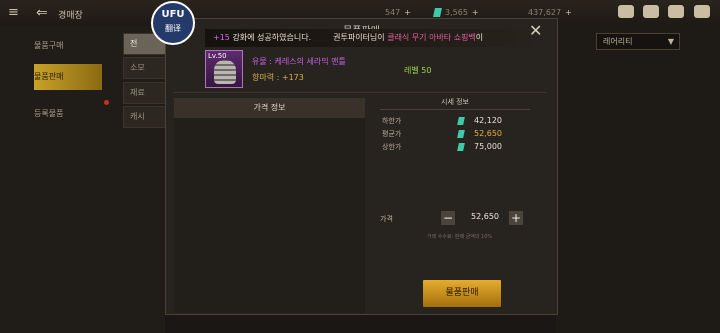 The height and width of the screenshot is (333, 720). Describe the element at coordinates (49, 76) in the screenshot. I see `nav-sell-label: 물품판매` at that location.